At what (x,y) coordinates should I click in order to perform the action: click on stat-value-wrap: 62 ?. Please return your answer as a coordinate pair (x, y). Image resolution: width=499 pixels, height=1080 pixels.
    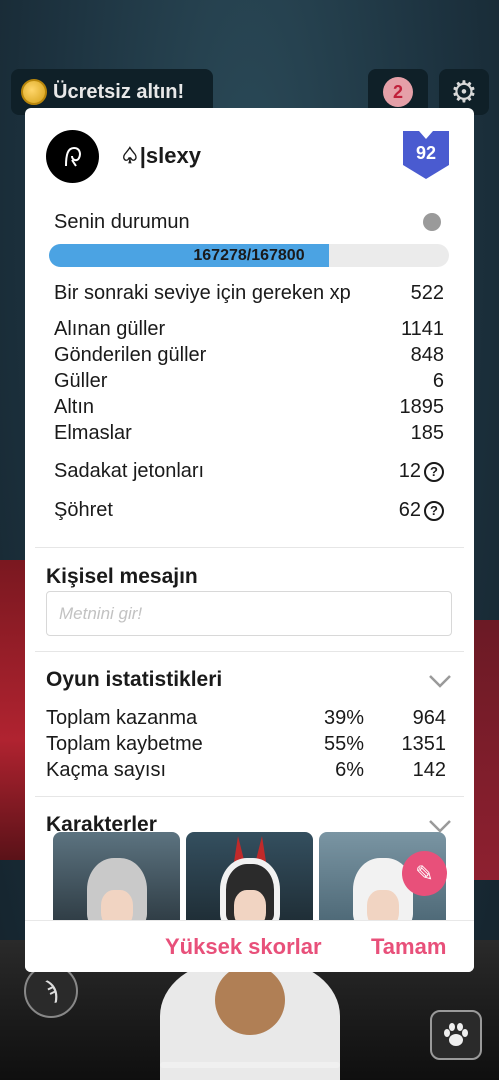
    Looking at the image, I should click on (421, 510).